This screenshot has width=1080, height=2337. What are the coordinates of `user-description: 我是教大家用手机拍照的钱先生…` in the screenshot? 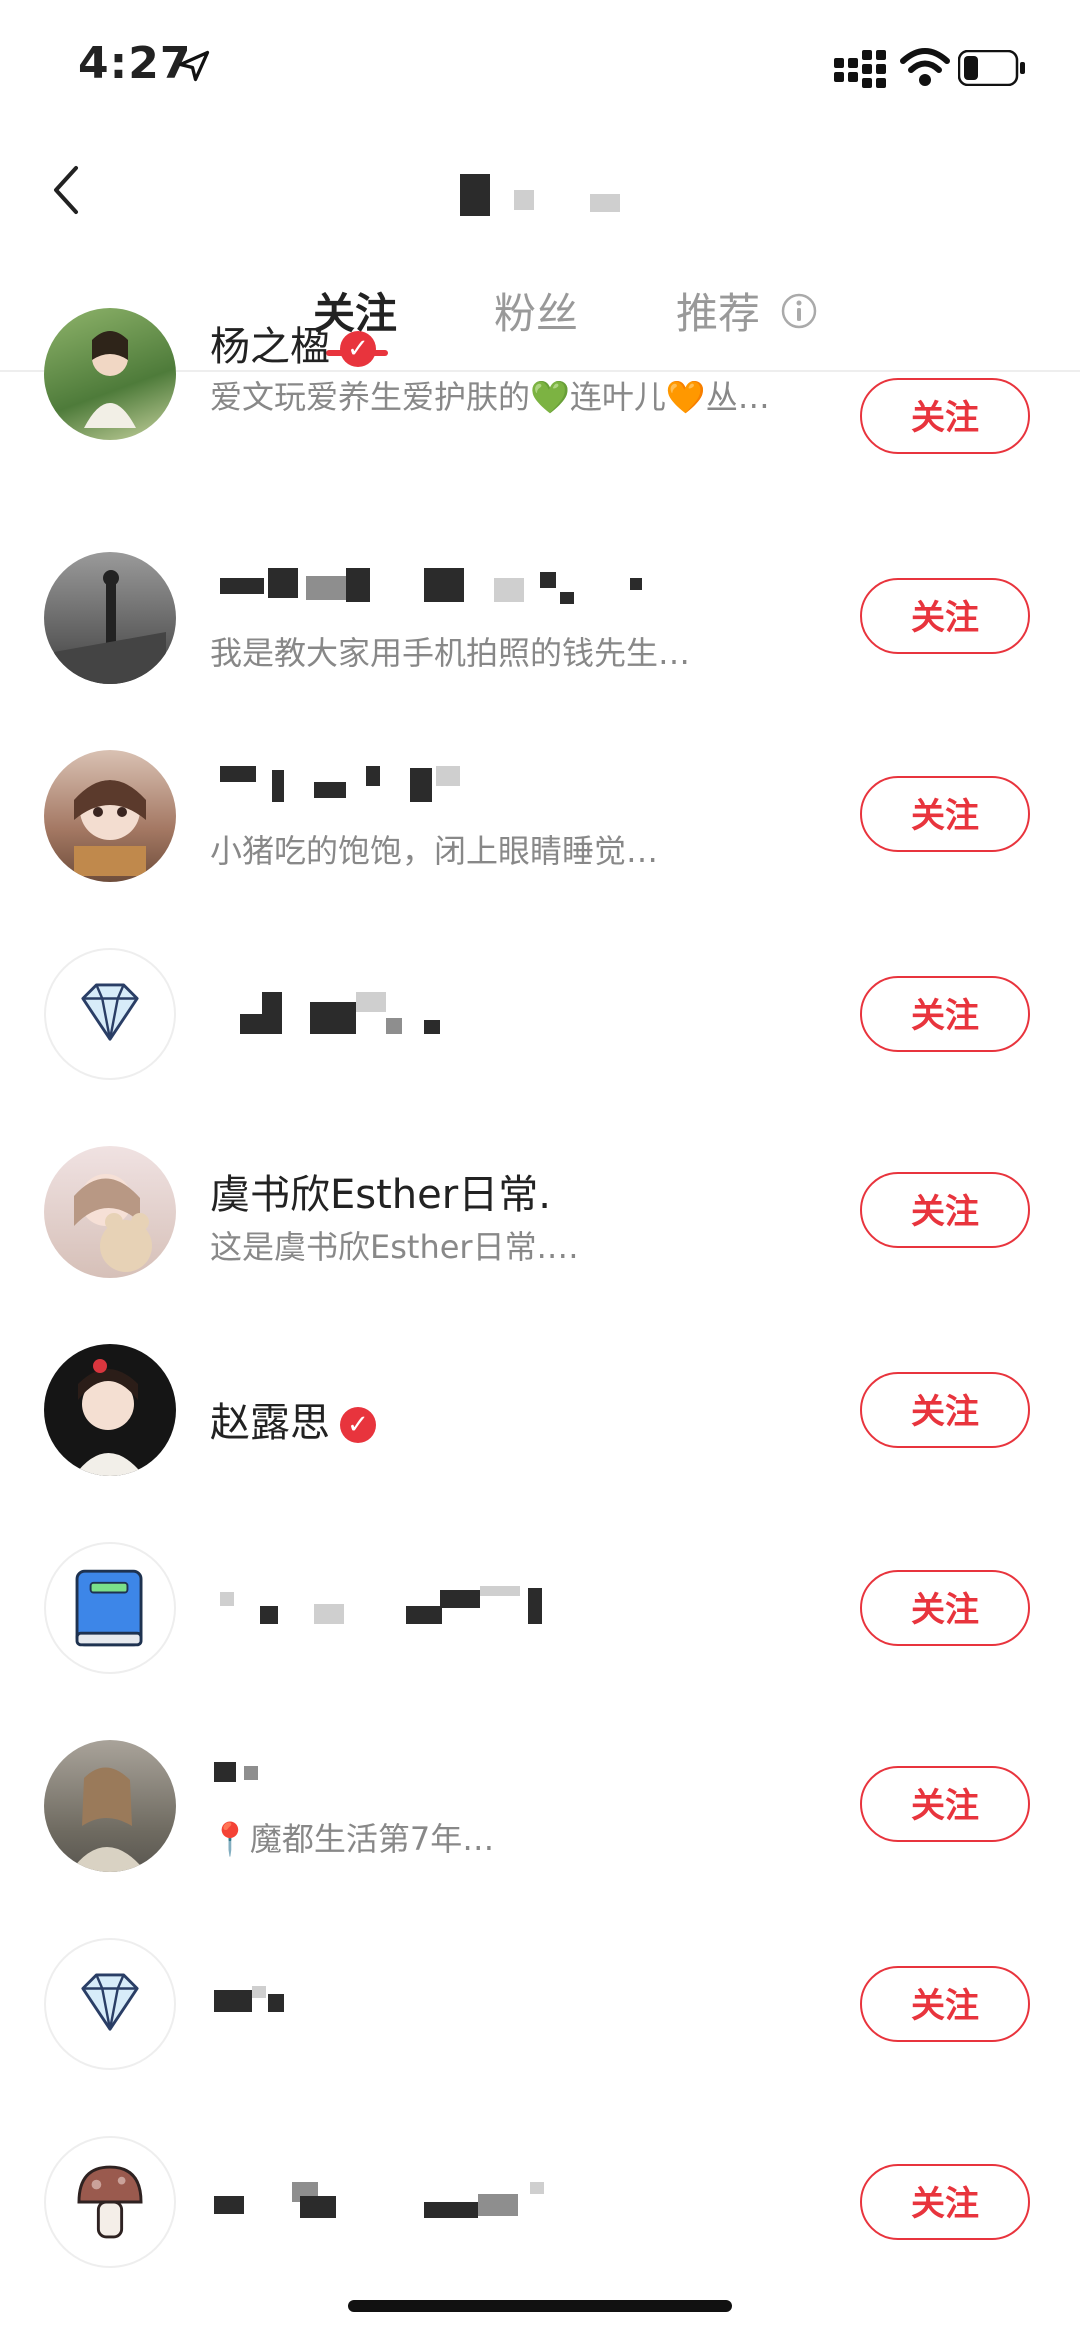 It's located at (450, 653).